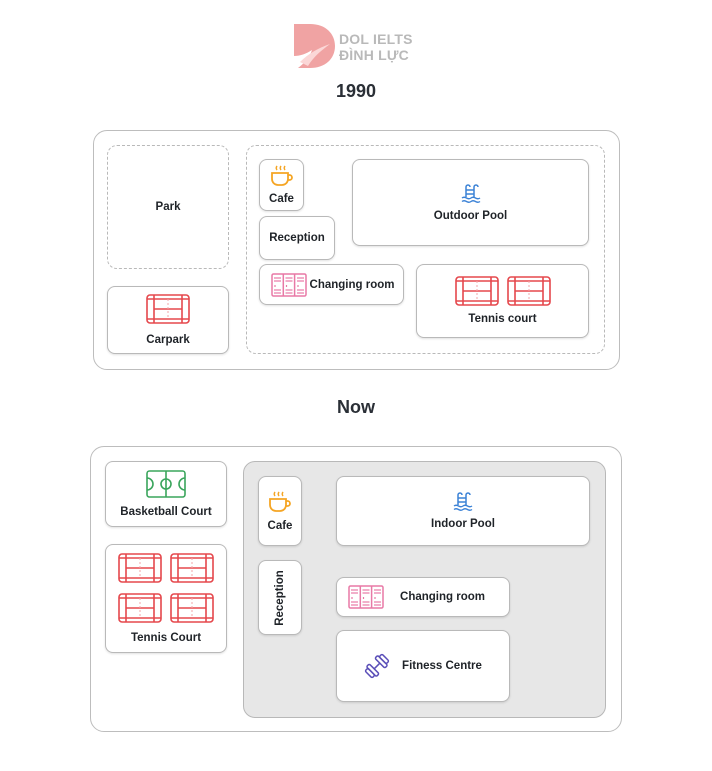 The image size is (712, 771). I want to click on reception-1990: Reception, so click(297, 238).